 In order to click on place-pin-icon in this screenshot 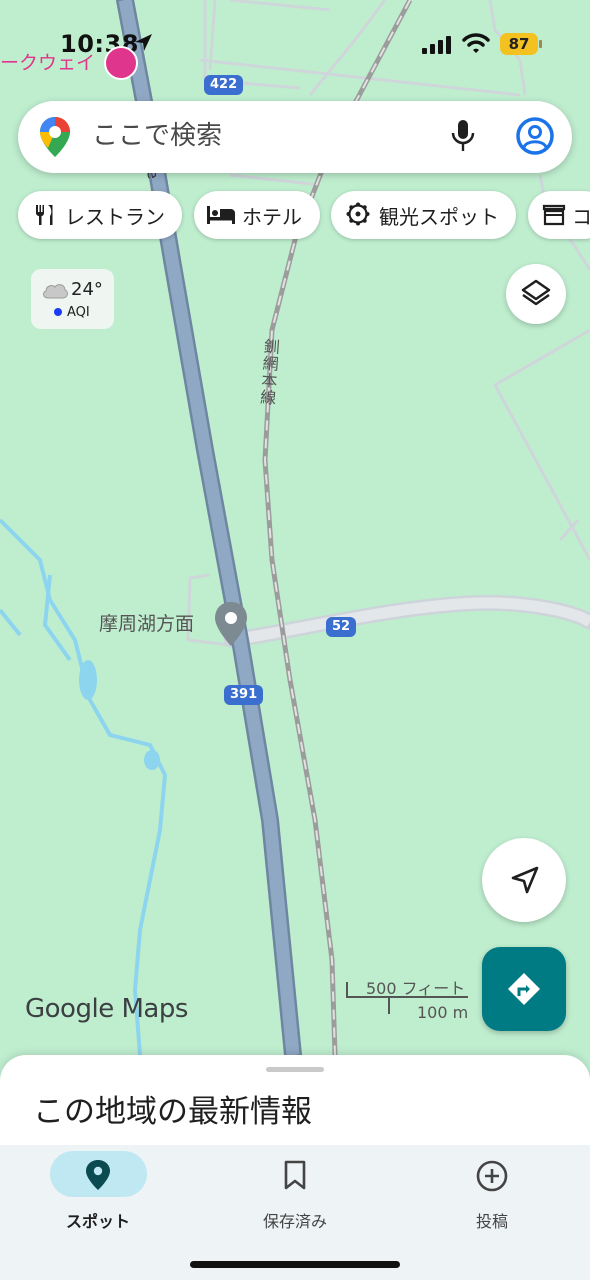, I will do `click(231, 624)`.